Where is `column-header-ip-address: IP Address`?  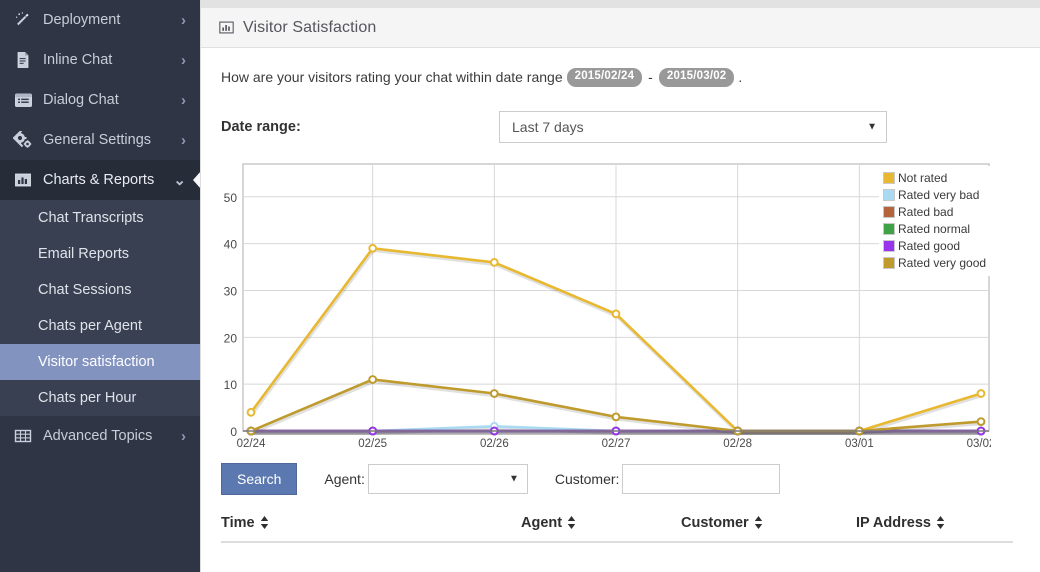
column-header-ip-address: IP Address is located at coordinates (934, 525).